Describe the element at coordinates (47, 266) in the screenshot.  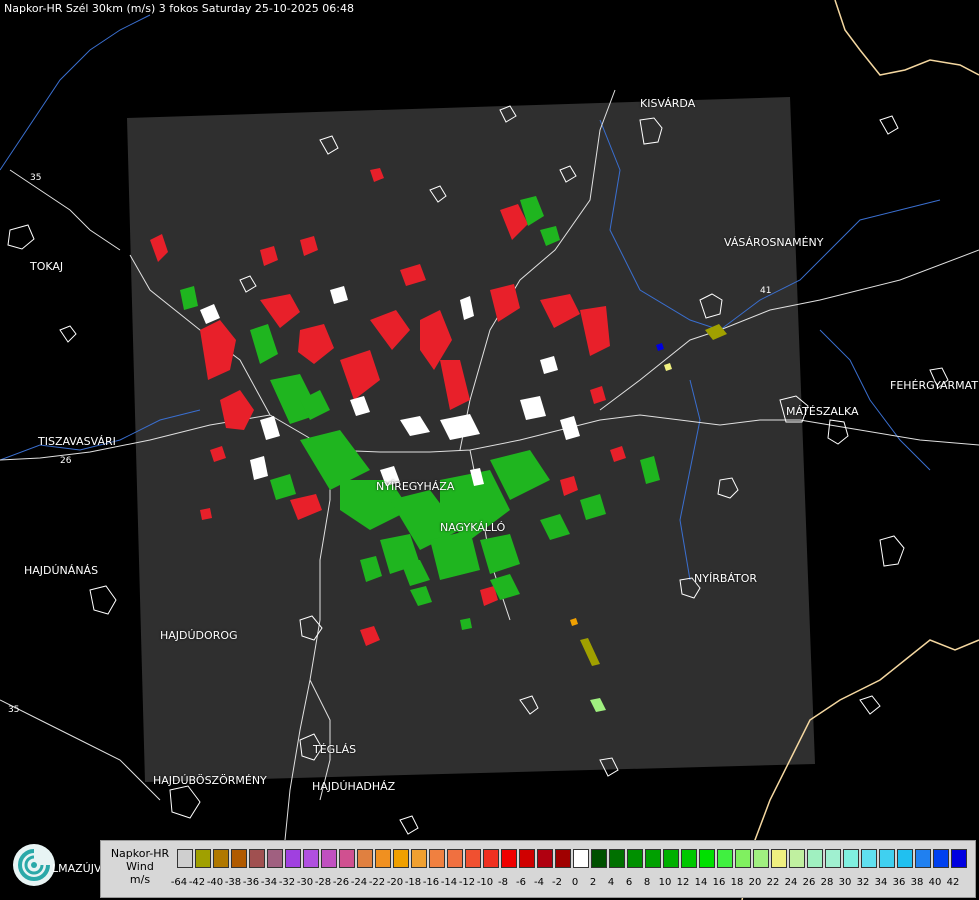
I see `city-label-tokaj: TOKAJ` at that location.